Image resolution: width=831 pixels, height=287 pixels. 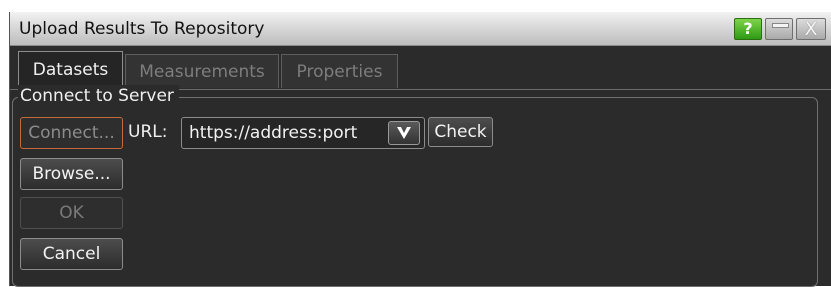 I want to click on url-dropdown-button, so click(x=404, y=133).